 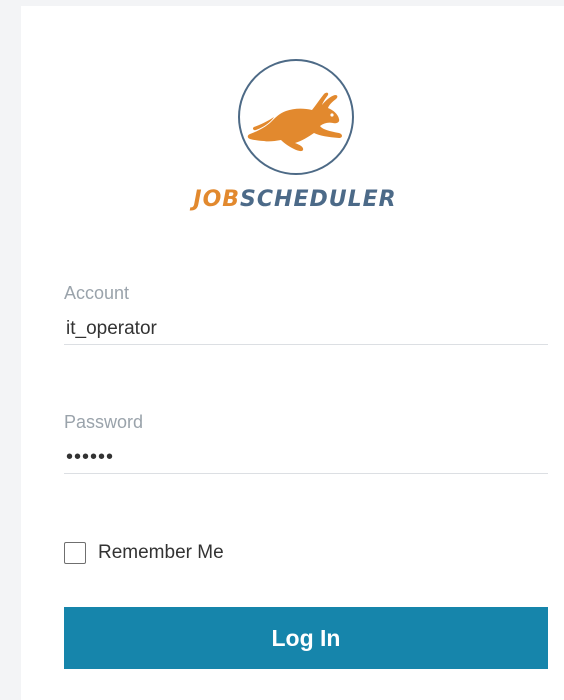 What do you see at coordinates (306, 329) in the screenshot?
I see `account-input` at bounding box center [306, 329].